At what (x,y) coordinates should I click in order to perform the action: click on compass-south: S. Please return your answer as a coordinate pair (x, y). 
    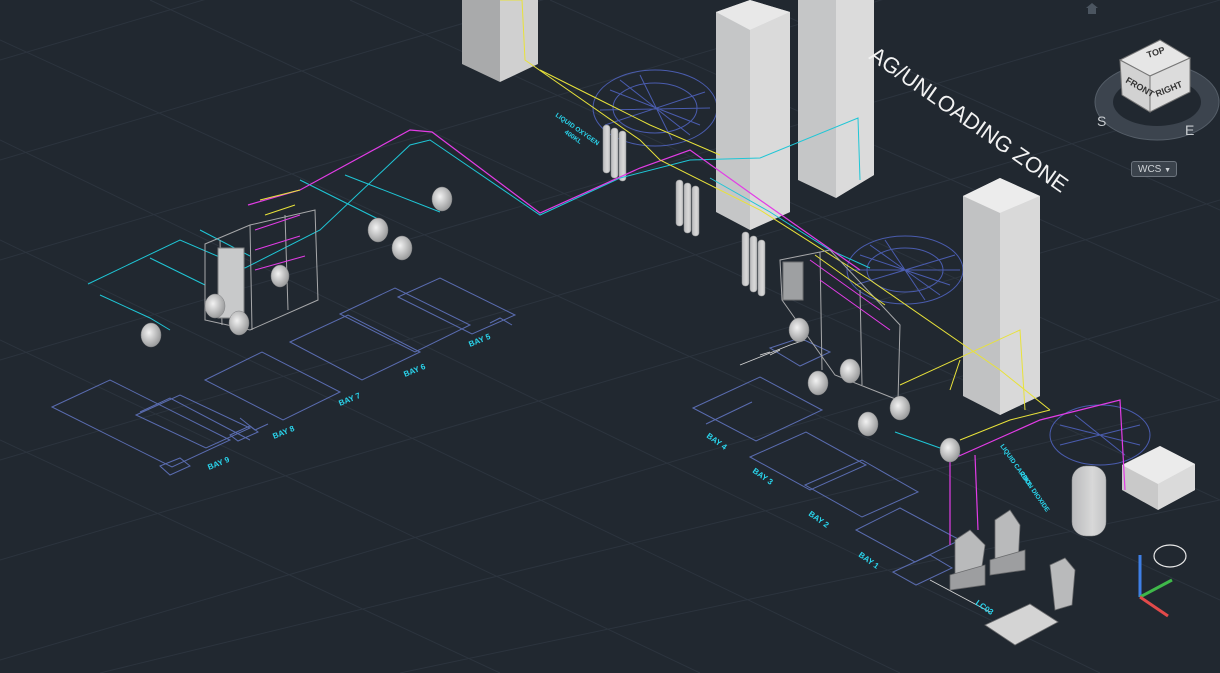
    Looking at the image, I should click on (1101, 121).